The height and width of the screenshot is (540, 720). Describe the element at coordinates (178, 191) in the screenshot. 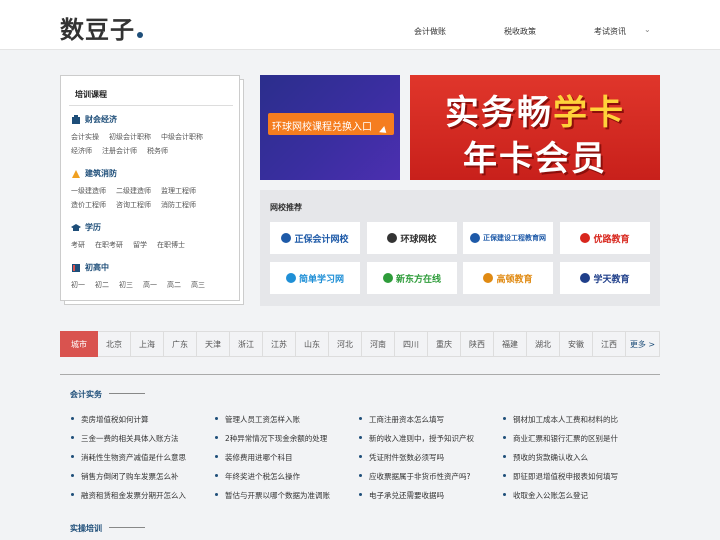

I see `course-link: 监理工程师` at that location.